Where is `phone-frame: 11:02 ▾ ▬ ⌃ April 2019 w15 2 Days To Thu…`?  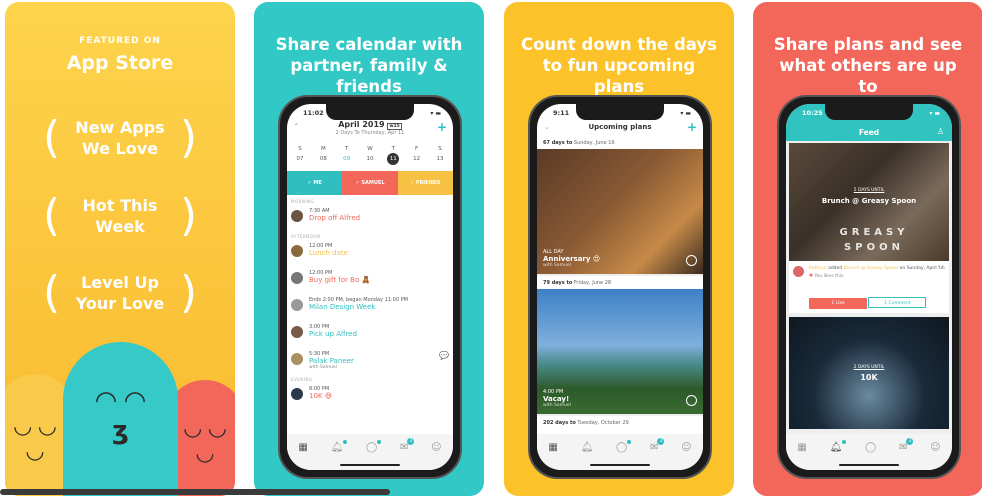 phone-frame: 11:02 ▾ ▬ ⌃ April 2019 w15 2 Days To Thu… is located at coordinates (370, 287).